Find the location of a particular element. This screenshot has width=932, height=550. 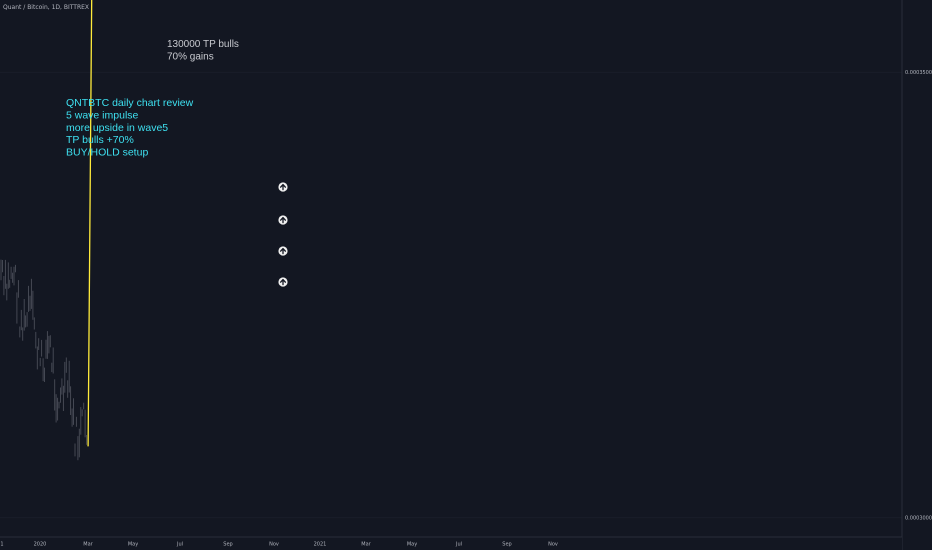

candle-series is located at coordinates (46, 267).